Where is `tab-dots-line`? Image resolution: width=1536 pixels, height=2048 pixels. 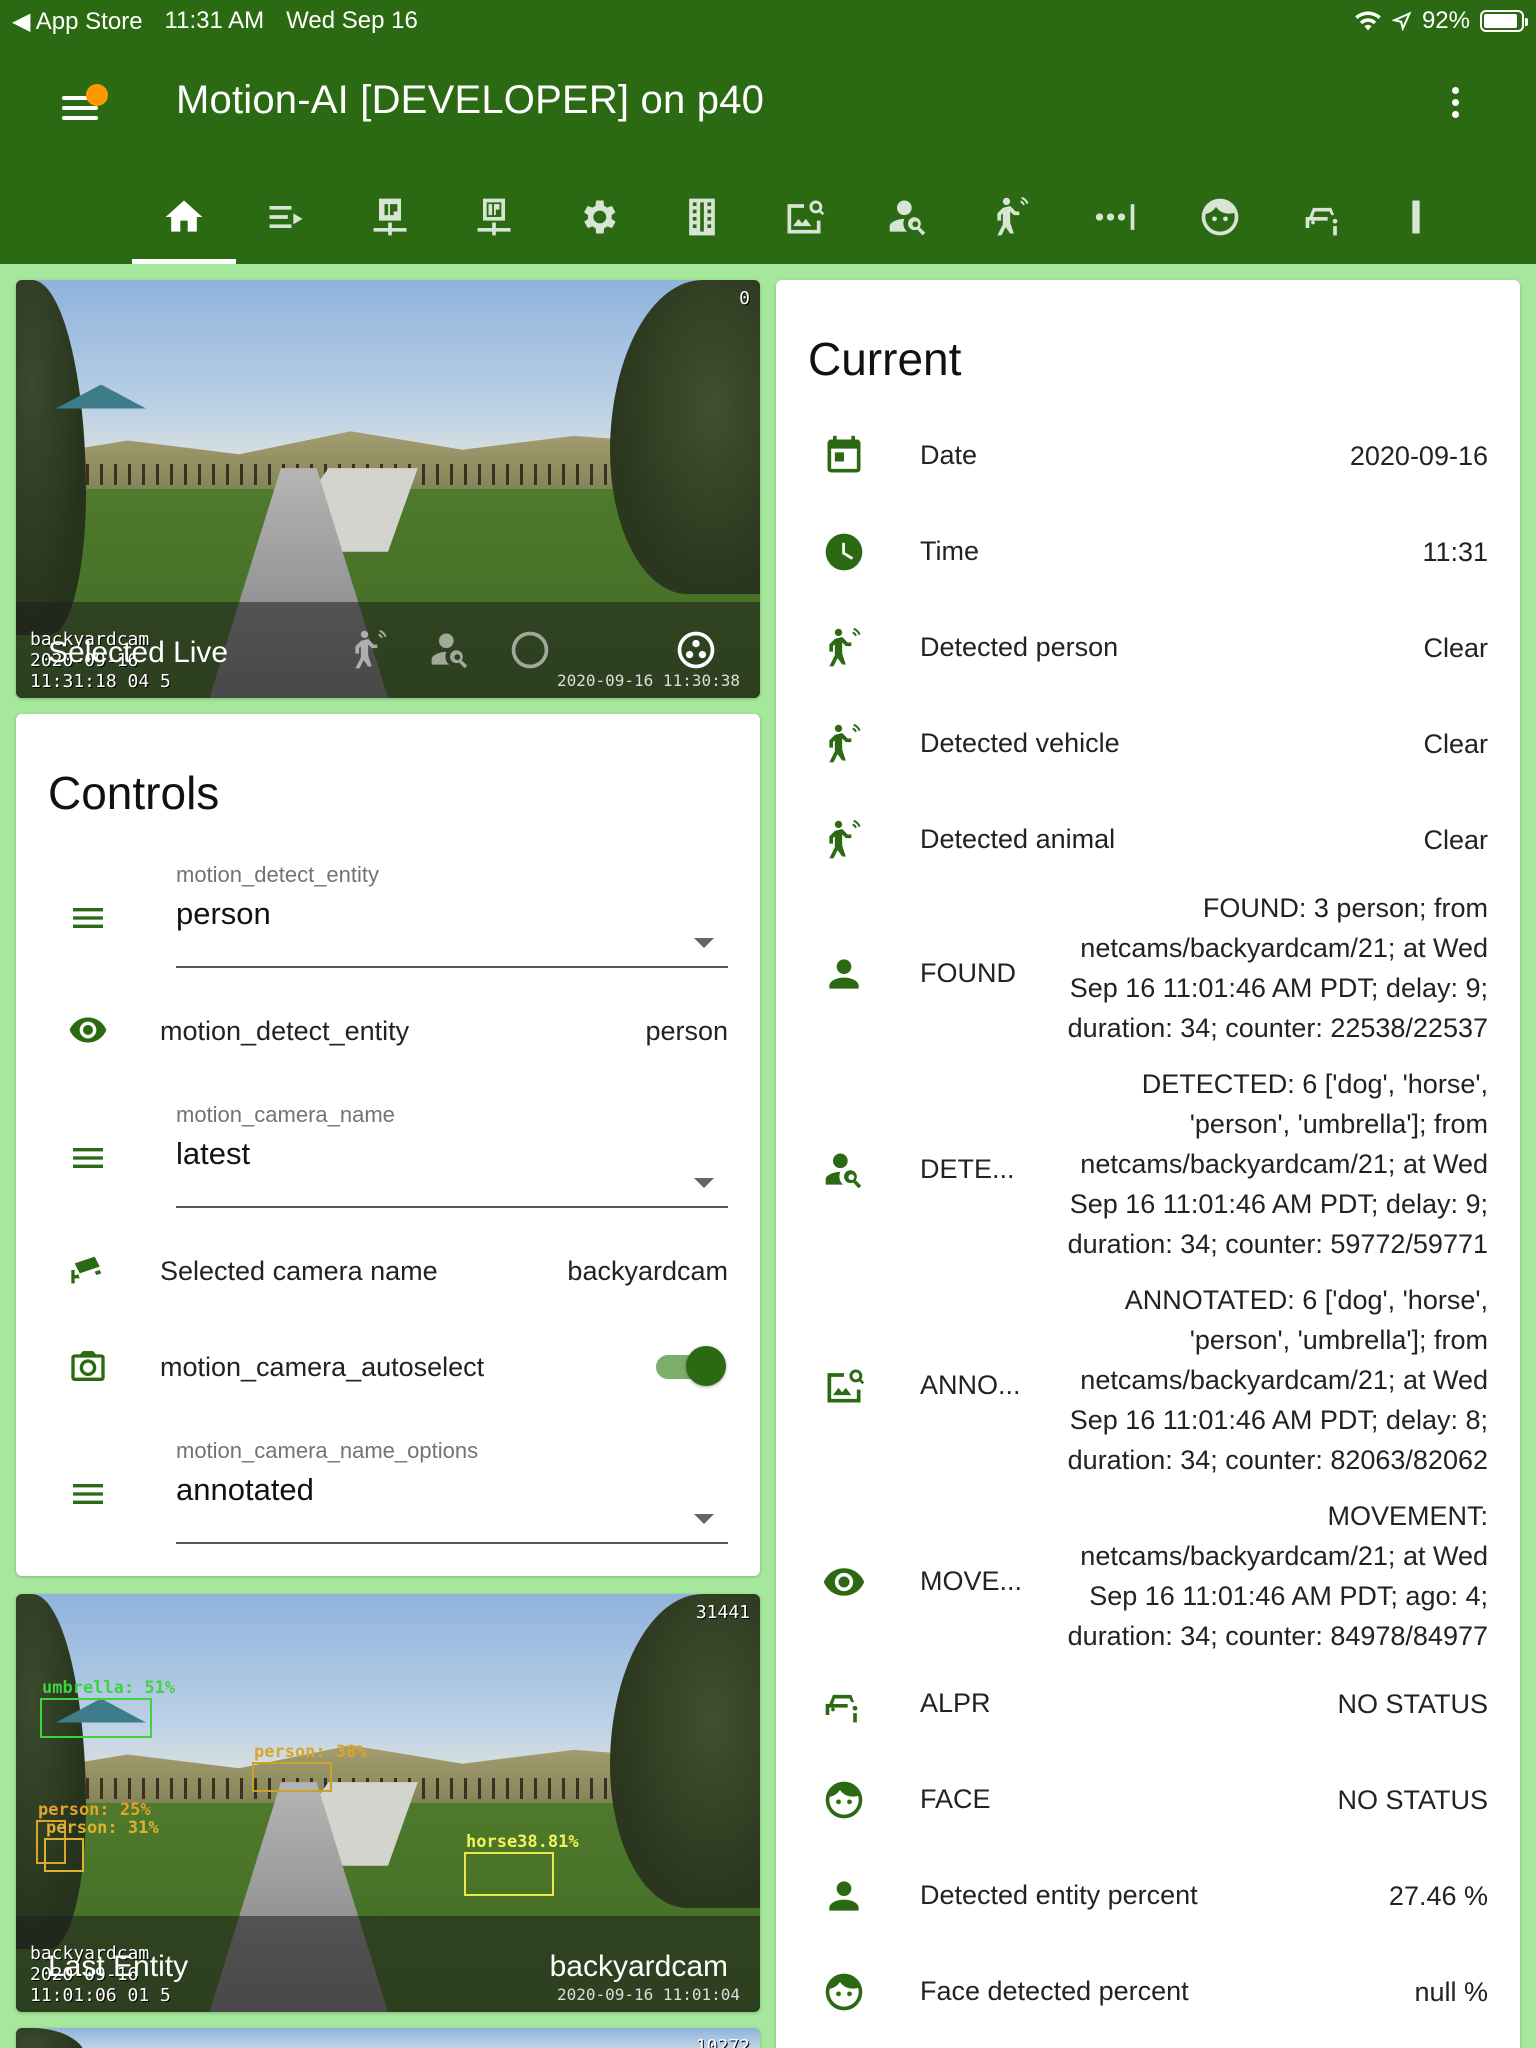
tab-dots-line is located at coordinates (1116, 217).